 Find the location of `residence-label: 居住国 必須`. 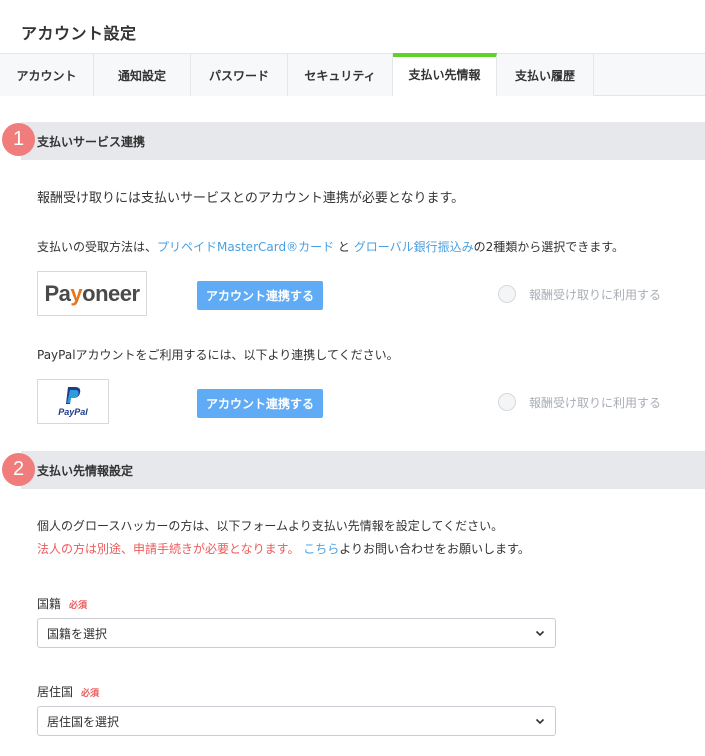

residence-label: 居住国 必須 is located at coordinates (68, 692).